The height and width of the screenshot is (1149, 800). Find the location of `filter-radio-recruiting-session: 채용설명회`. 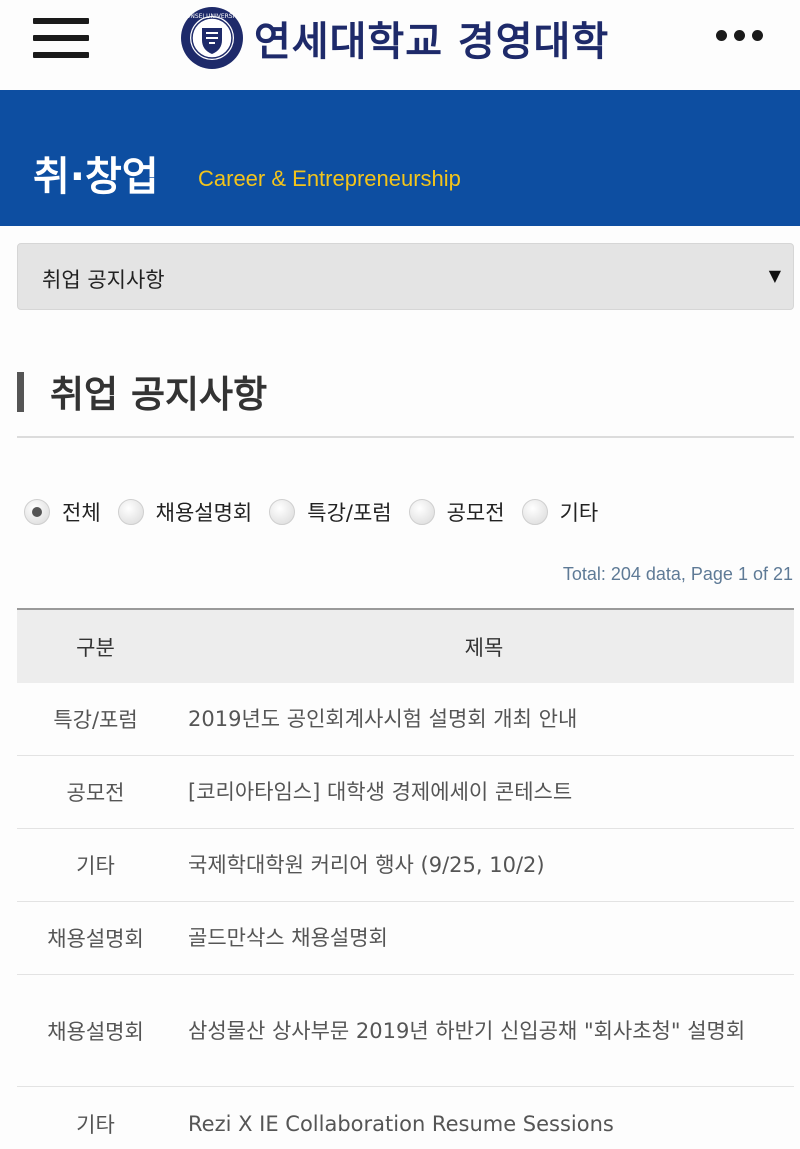

filter-radio-recruiting-session: 채용설명회 is located at coordinates (185, 512).